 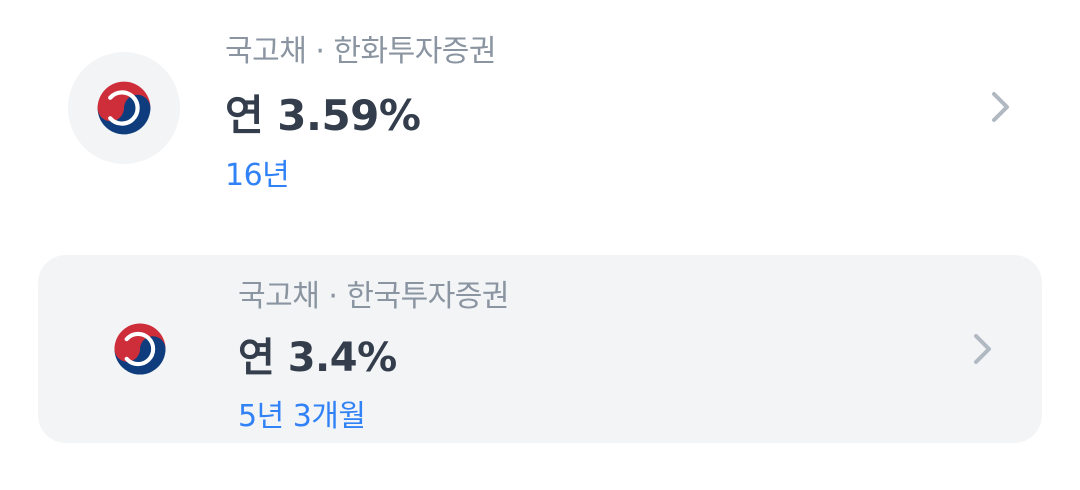 What do you see at coordinates (361, 51) in the screenshot?
I see `bond-issuer-label: 국고채 · 한화투자증권` at bounding box center [361, 51].